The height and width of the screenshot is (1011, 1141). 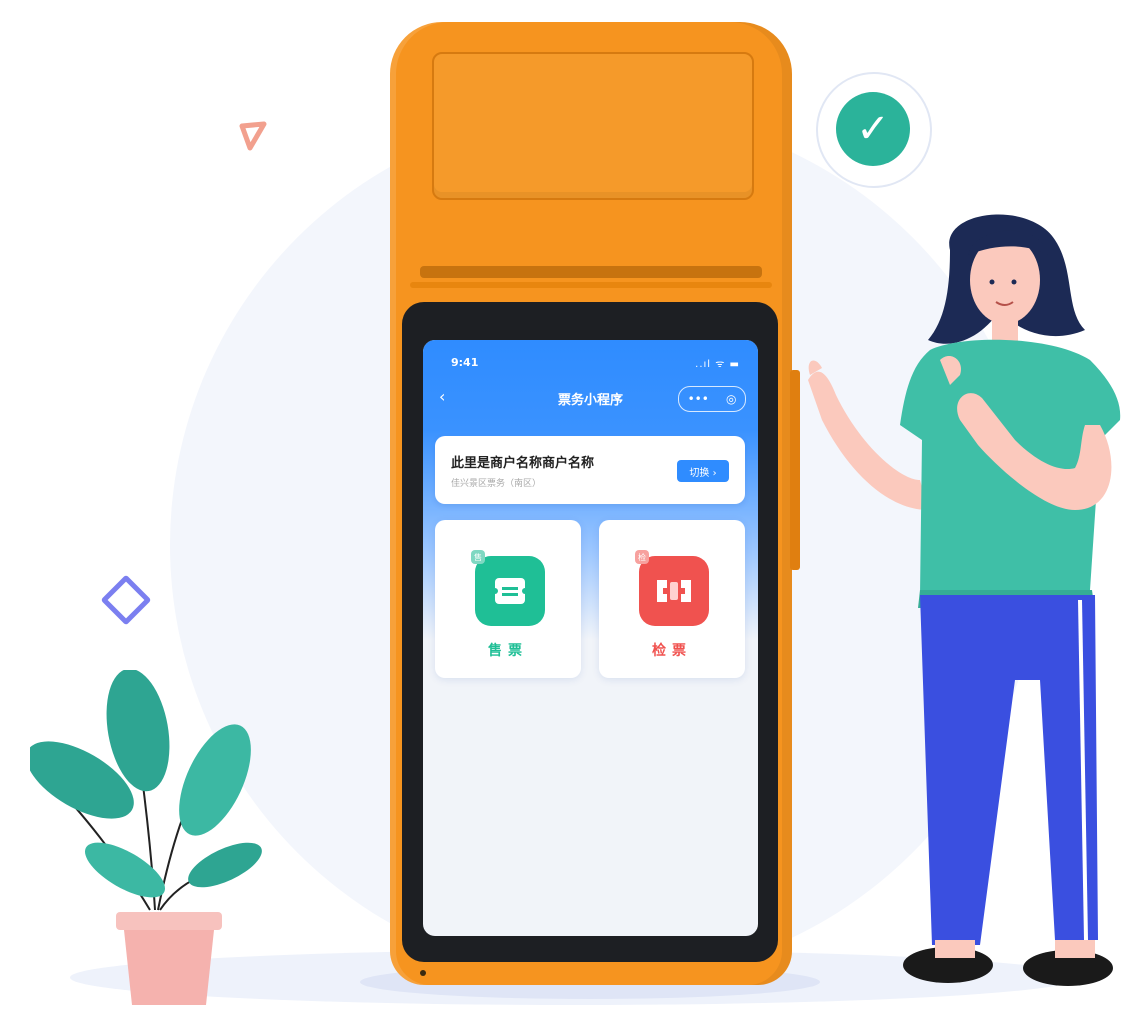 What do you see at coordinates (423, 973) in the screenshot?
I see `indicator-light` at bounding box center [423, 973].